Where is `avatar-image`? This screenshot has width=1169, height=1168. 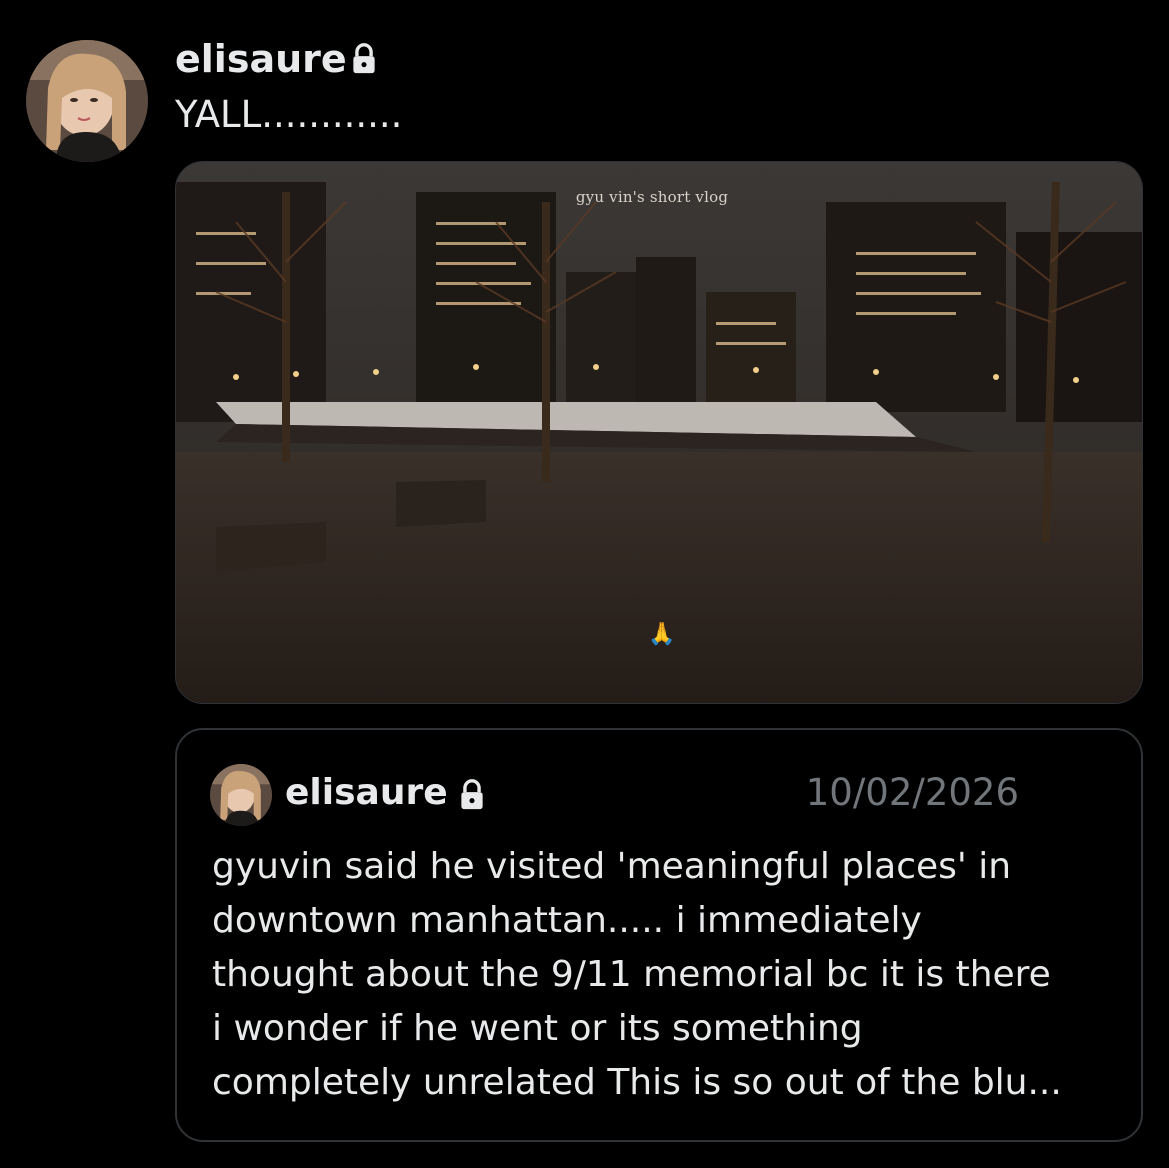 avatar-image is located at coordinates (87, 101).